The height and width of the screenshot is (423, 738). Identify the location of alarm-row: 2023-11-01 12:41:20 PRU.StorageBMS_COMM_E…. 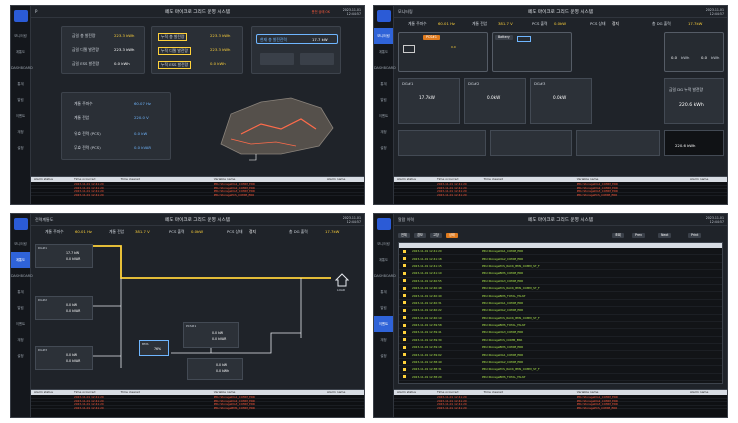
(197, 408).